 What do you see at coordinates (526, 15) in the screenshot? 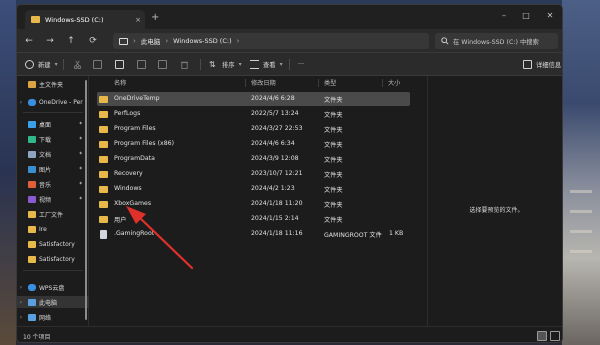
I see `maximize-button: □` at bounding box center [526, 15].